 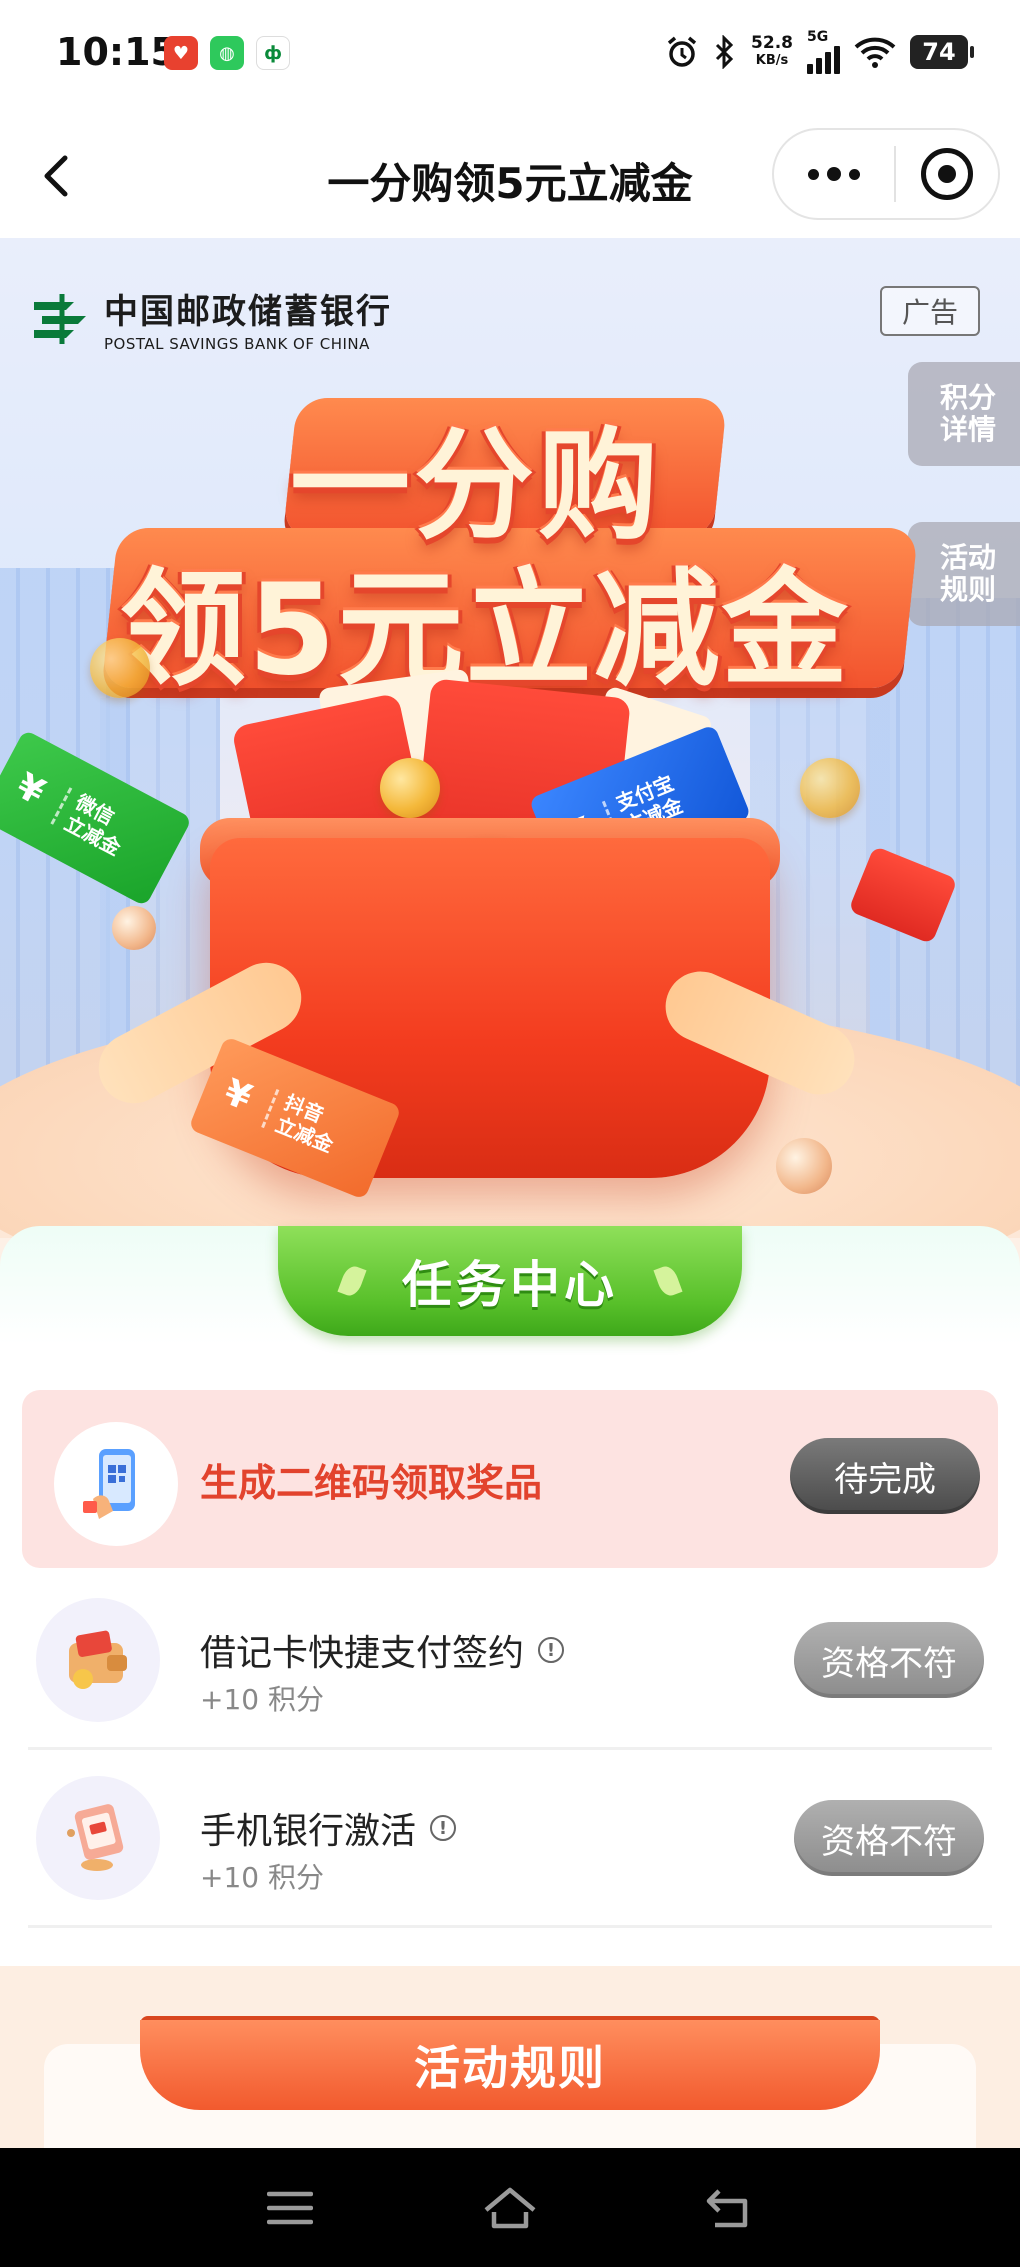 What do you see at coordinates (109, 1484) in the screenshot?
I see `qr-phone-icon` at bounding box center [109, 1484].